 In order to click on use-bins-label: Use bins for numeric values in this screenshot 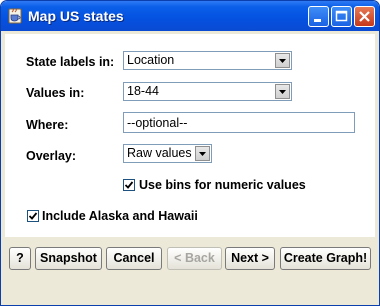, I will do `click(222, 185)`.